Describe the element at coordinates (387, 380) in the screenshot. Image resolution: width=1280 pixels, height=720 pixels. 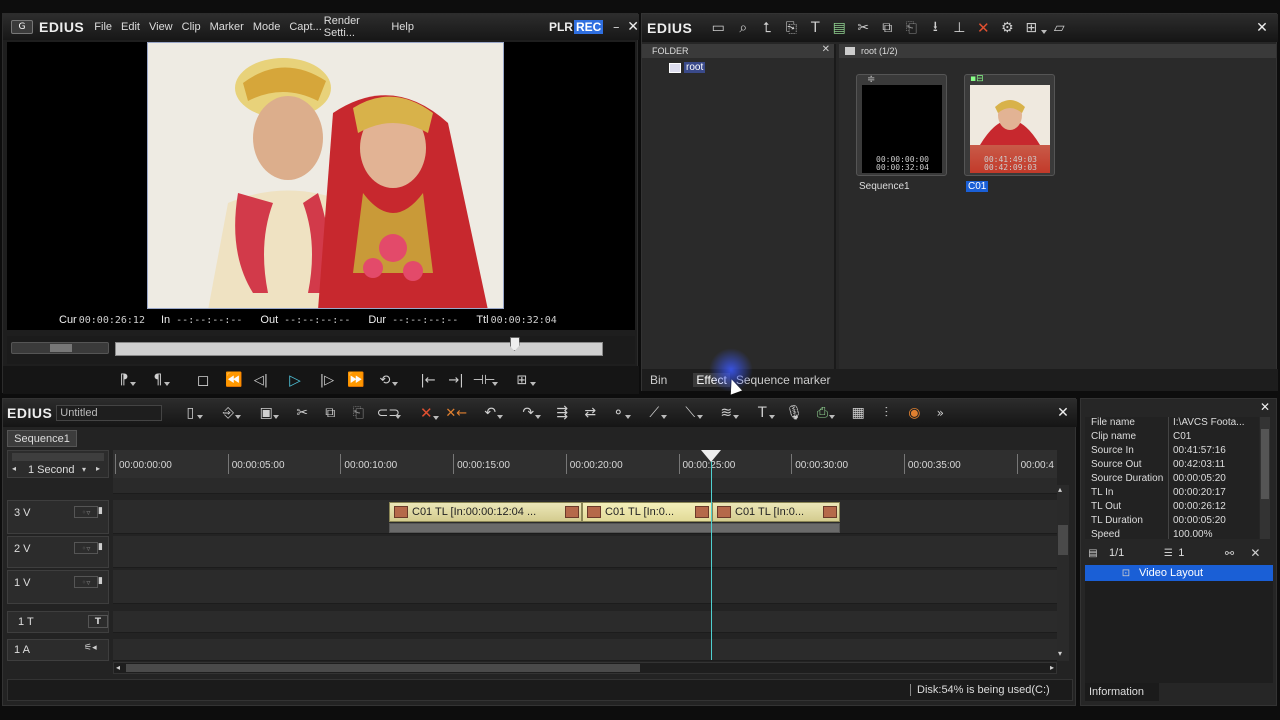
I see `loop-play-icon: ⟲` at that location.